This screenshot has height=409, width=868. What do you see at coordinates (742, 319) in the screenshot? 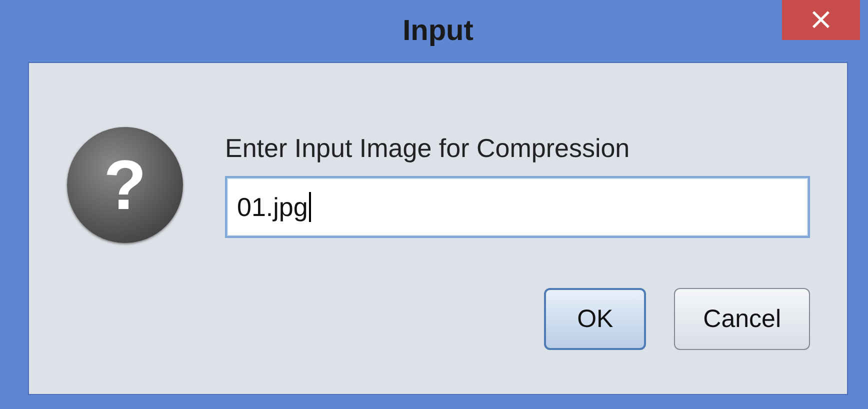
I see `cancel-button: Cancel` at bounding box center [742, 319].